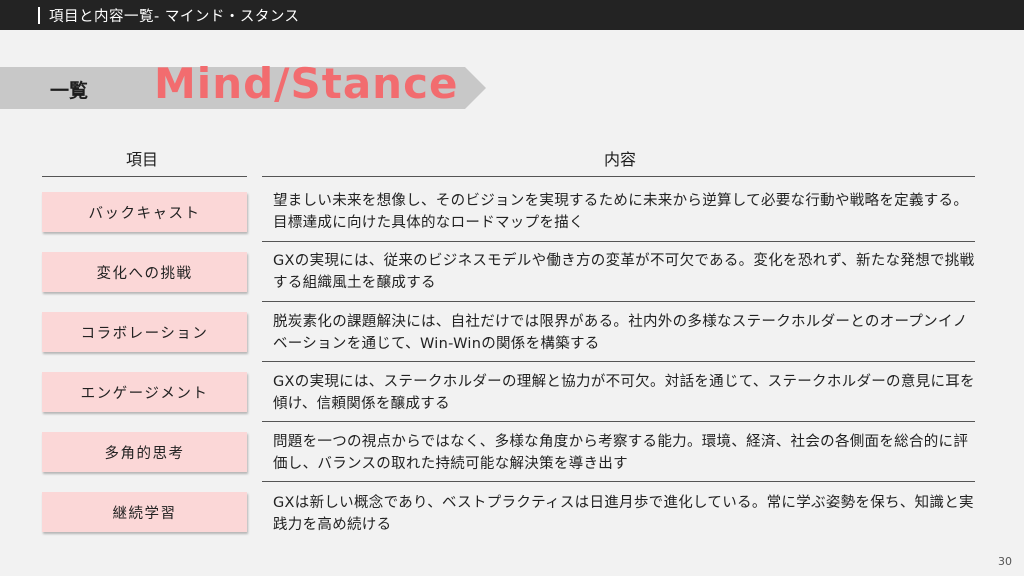 Image resolution: width=1024 pixels, height=576 pixels. I want to click on top-bar: 項目と内容一覧- マインド・スタンス, so click(512, 15).